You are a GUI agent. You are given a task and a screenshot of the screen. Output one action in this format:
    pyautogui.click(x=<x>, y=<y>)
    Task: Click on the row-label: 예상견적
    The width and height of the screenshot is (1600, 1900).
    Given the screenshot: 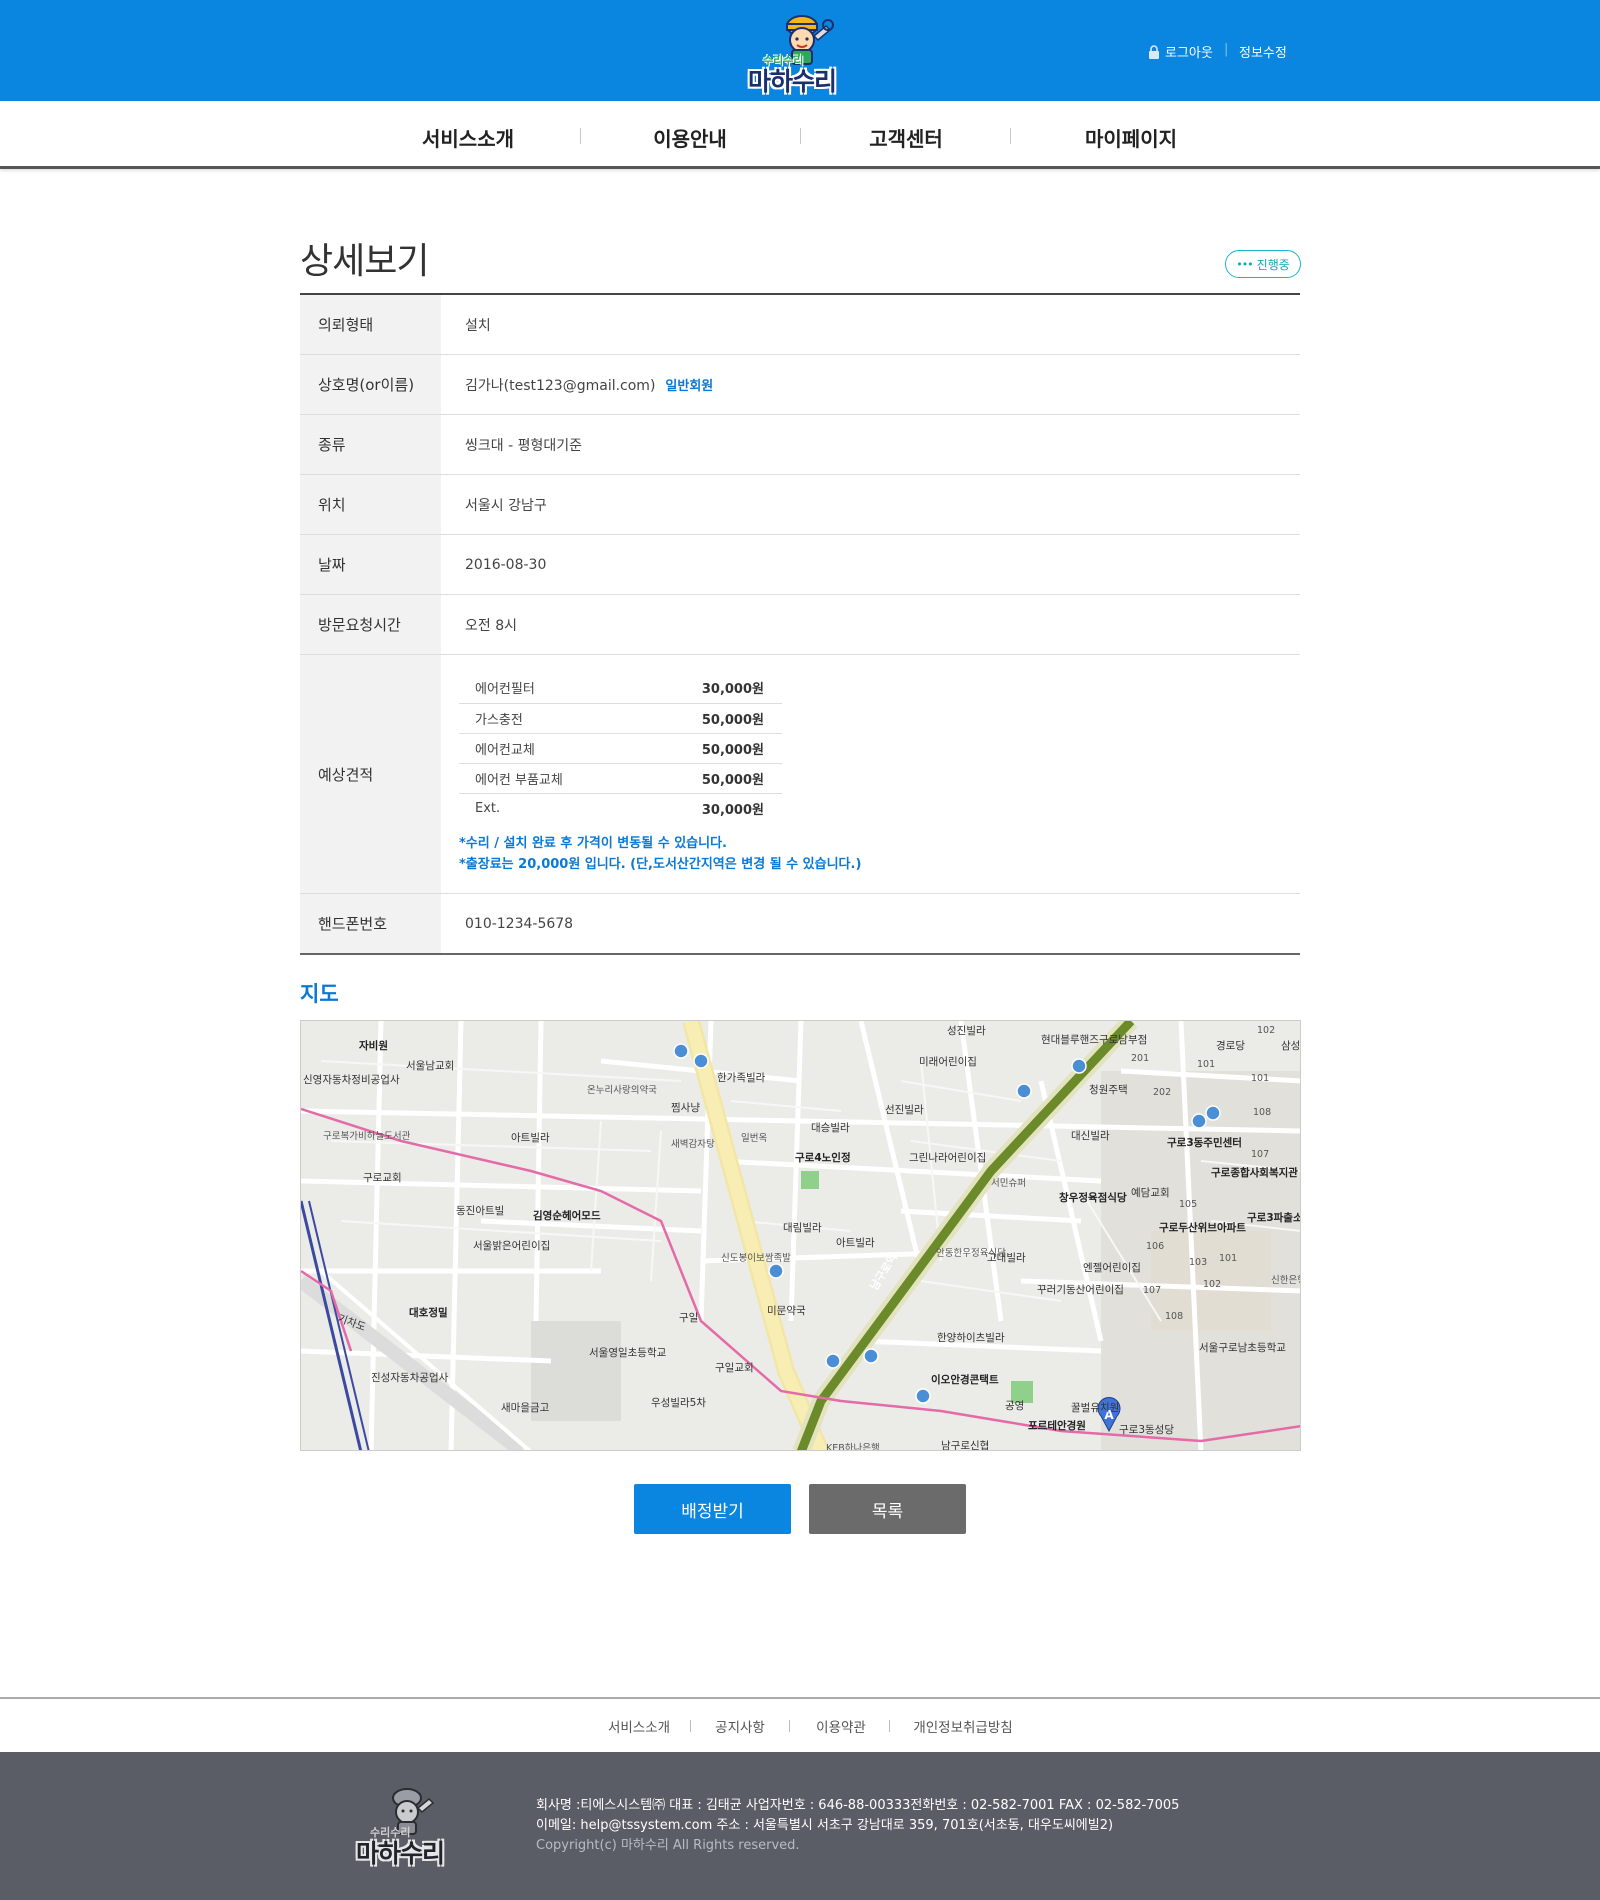 What is the action you would take?
    pyautogui.click(x=370, y=774)
    